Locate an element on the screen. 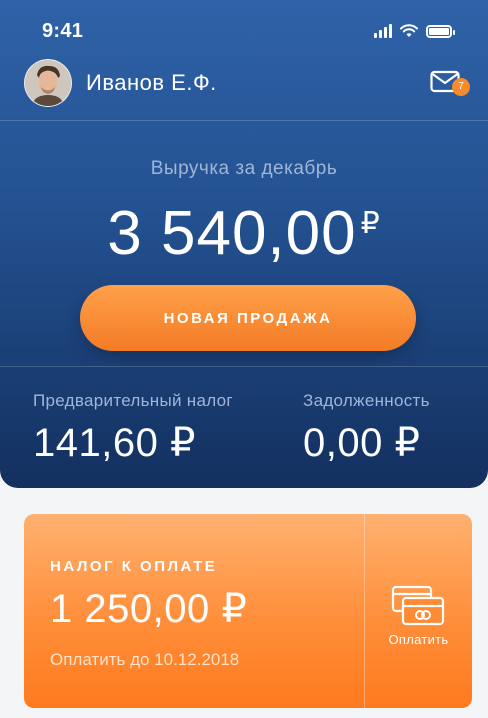  user-profile: Иванов Е.Ф. is located at coordinates (120, 83).